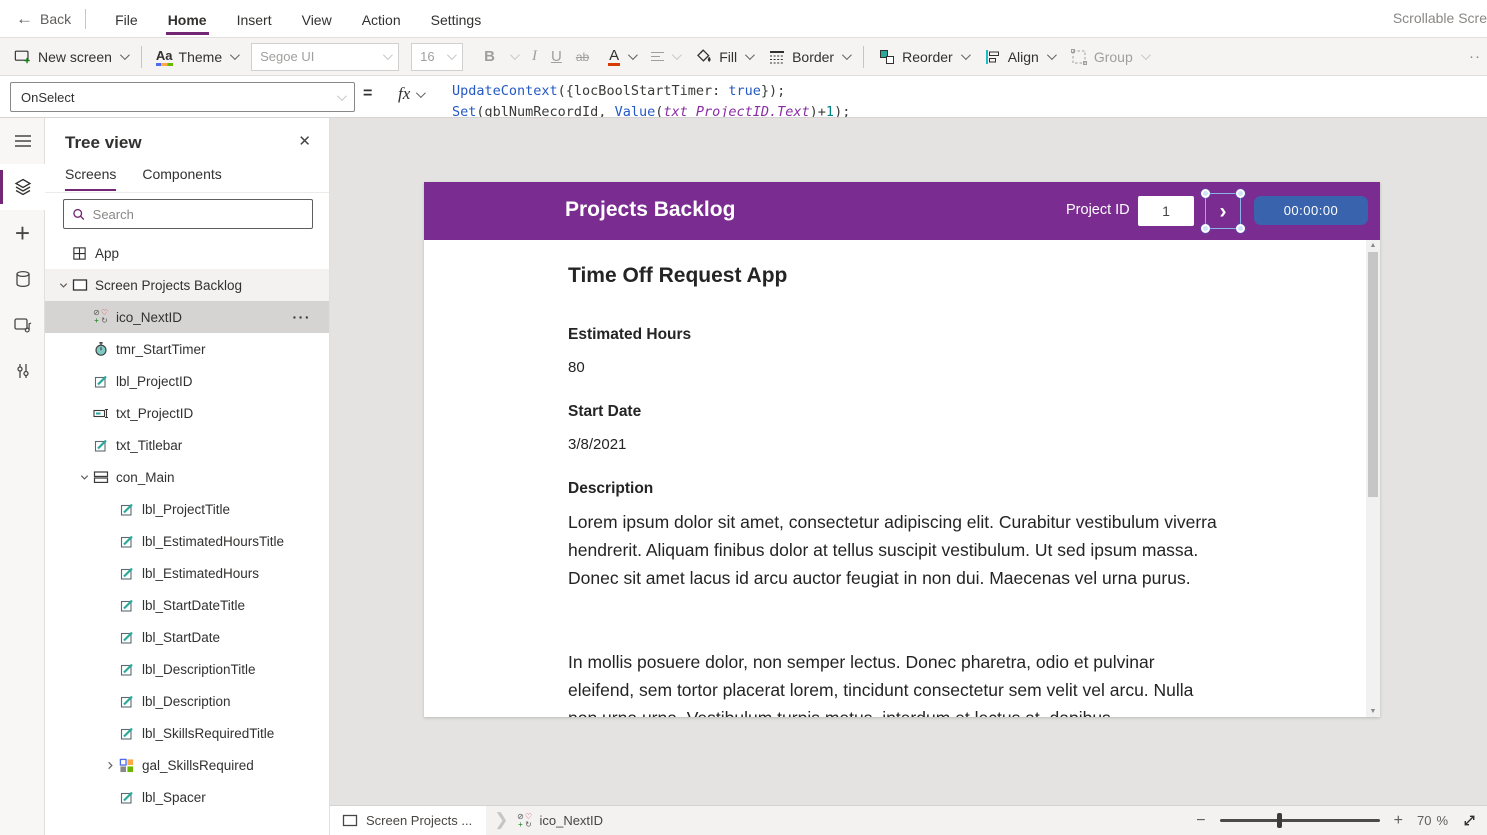 The image size is (1487, 835). What do you see at coordinates (534, 56) in the screenshot?
I see `italic-button: I` at bounding box center [534, 56].